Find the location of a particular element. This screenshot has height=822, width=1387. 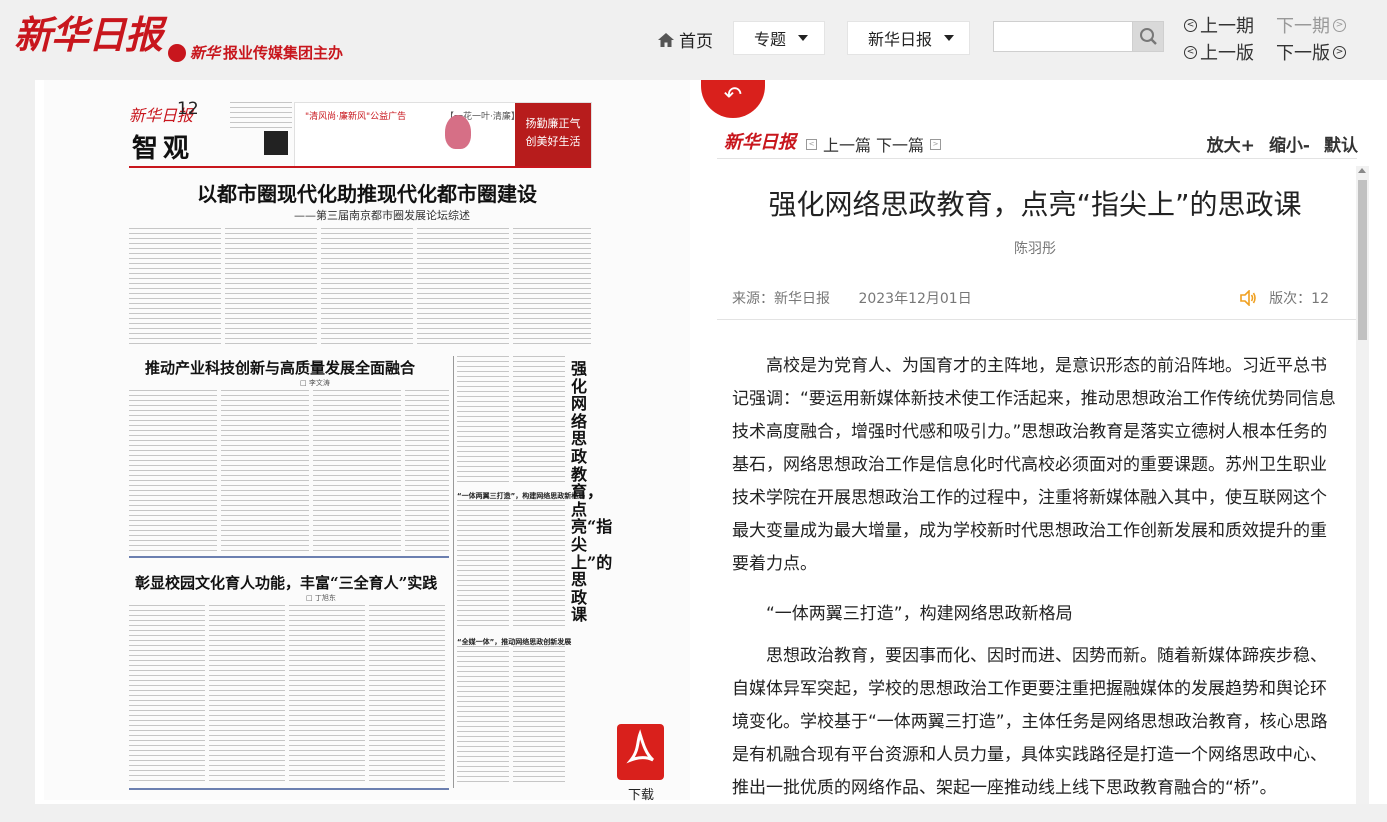

column-divider is located at coordinates (453, 572).